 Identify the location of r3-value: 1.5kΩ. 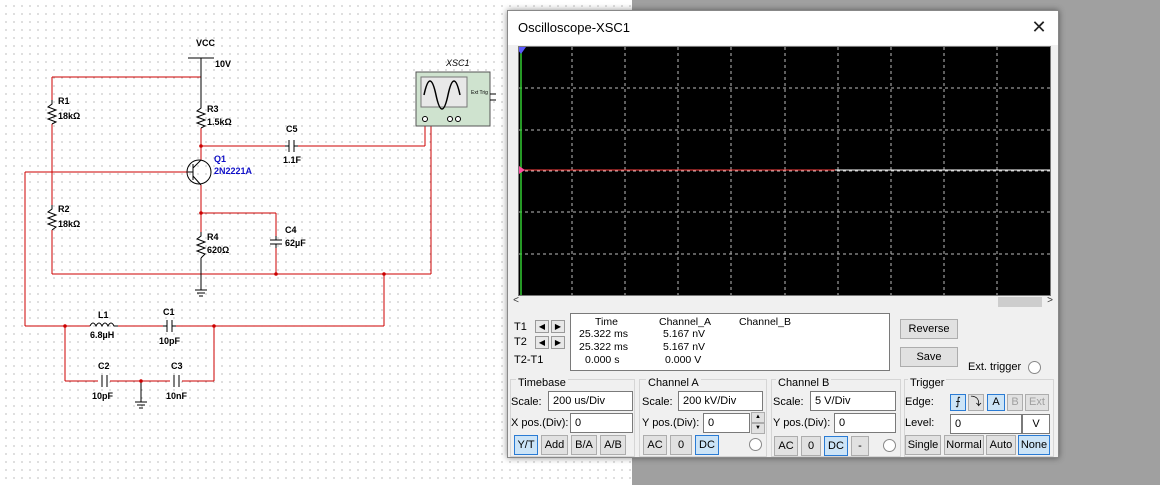
(219, 122).